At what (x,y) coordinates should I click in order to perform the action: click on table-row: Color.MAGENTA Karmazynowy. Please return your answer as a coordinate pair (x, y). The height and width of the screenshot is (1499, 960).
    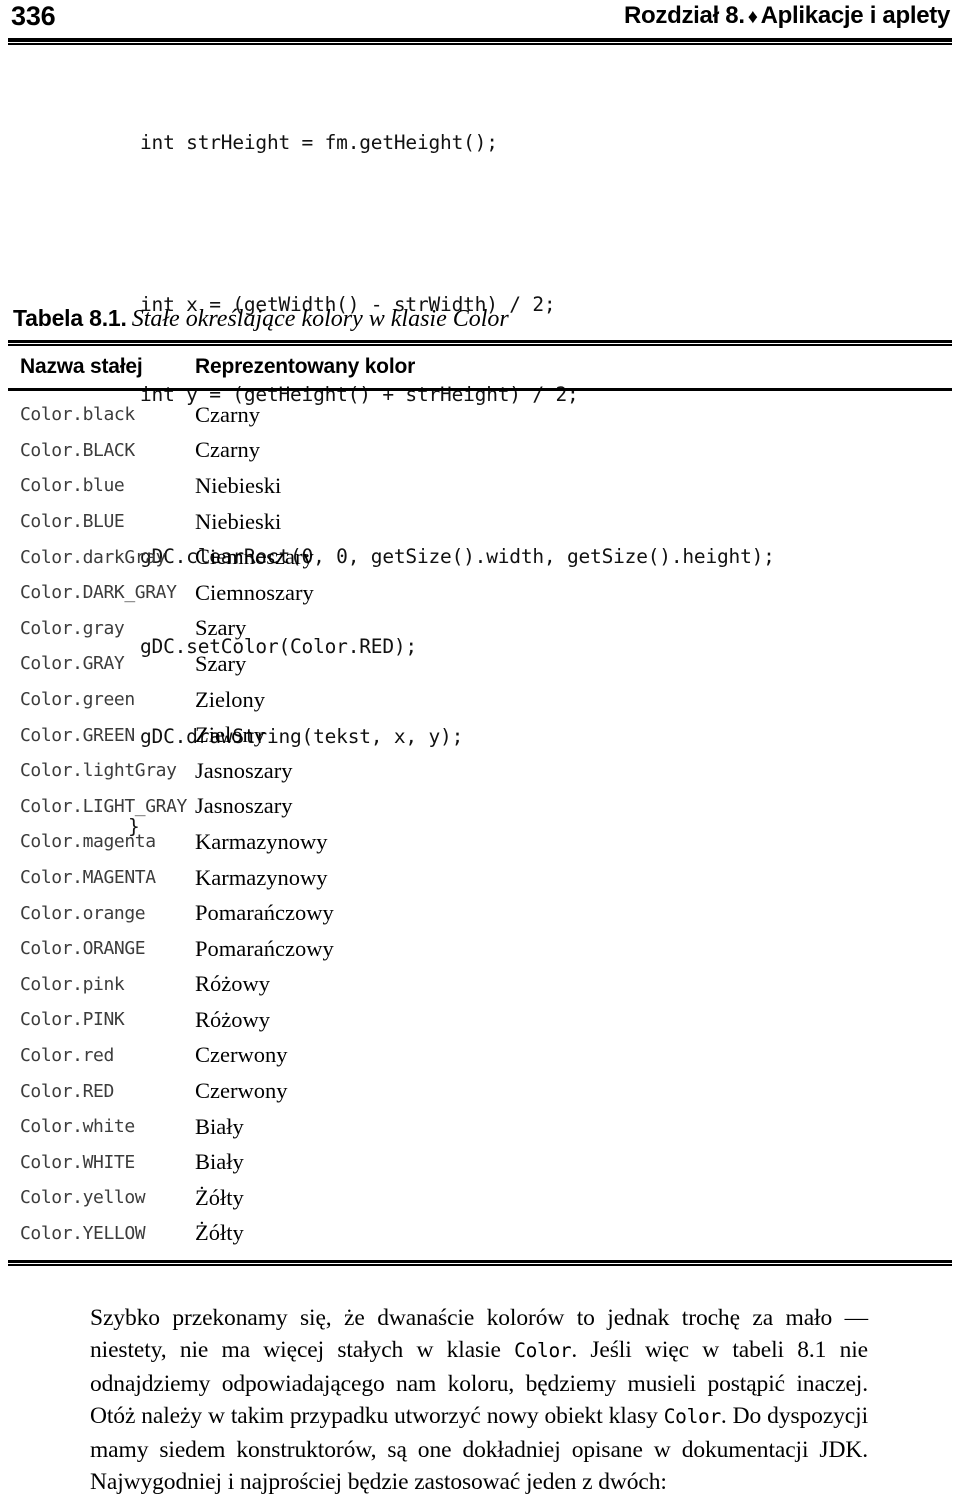
    Looking at the image, I should click on (480, 878).